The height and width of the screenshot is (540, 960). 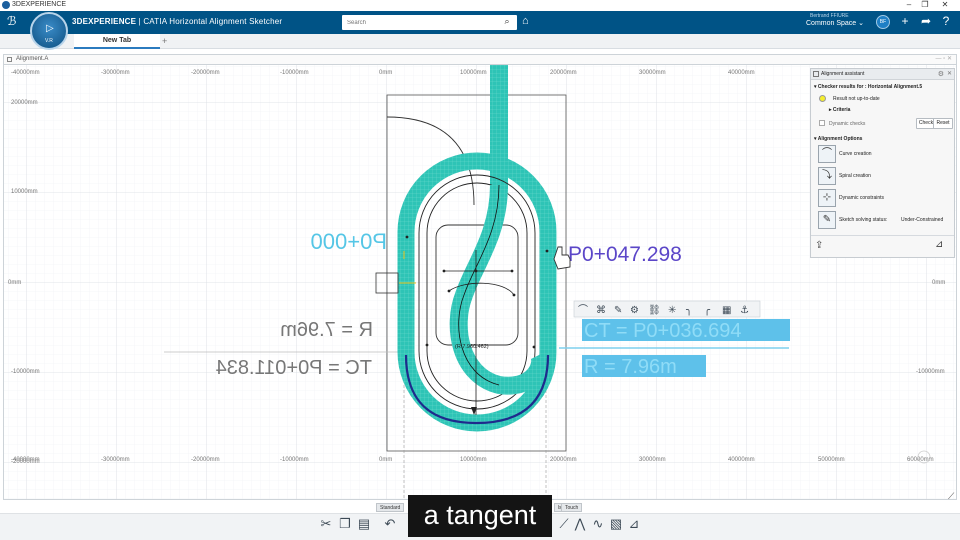 I want to click on tick-label: 30000mm, so click(x=652, y=460).